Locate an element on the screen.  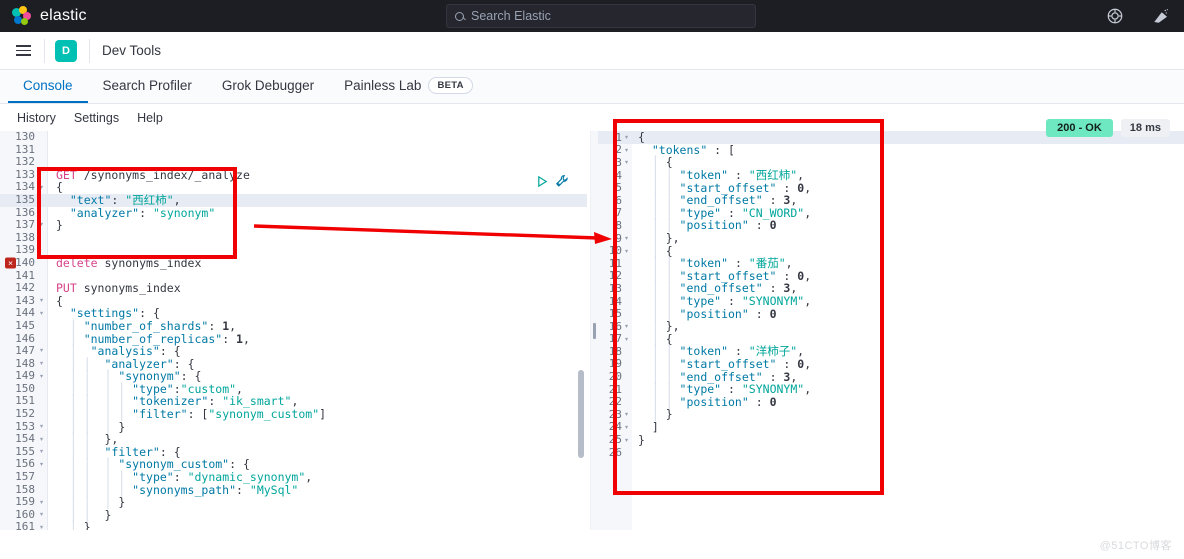
code-token: "synonym" is located at coordinates (184, 212).